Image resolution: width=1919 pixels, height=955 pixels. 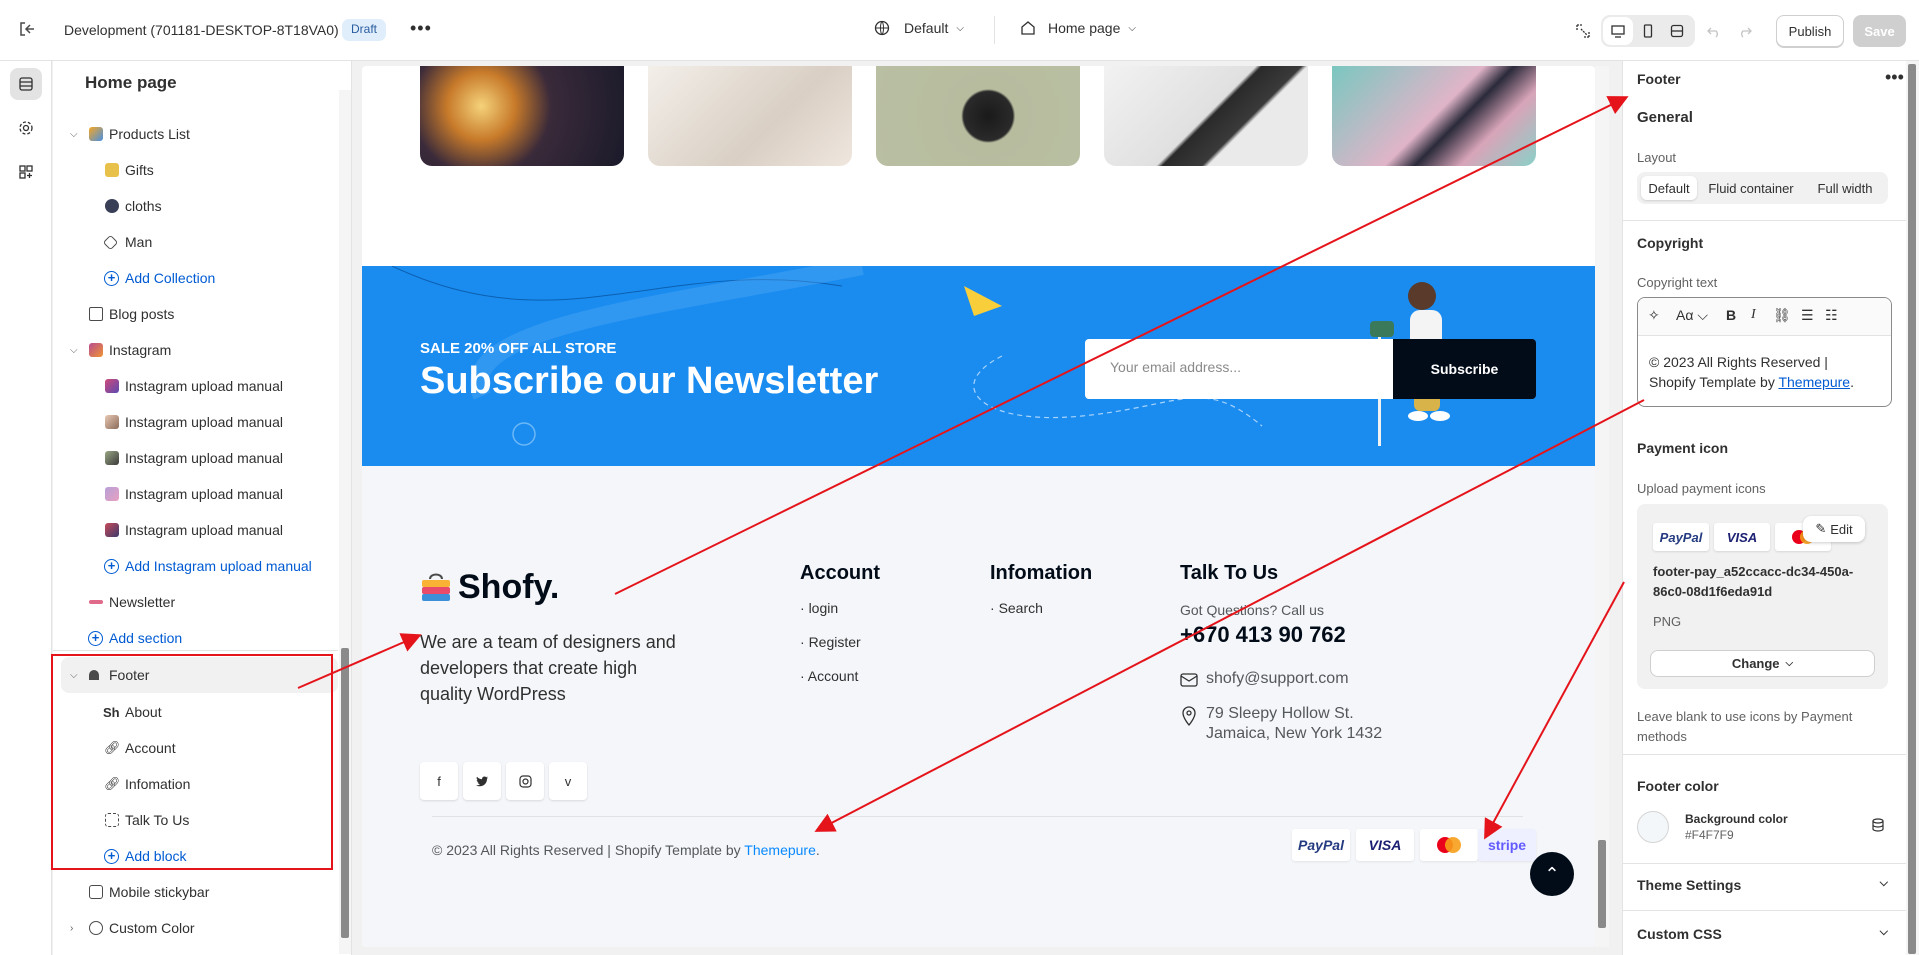 I want to click on twitter-icon, so click(x=482, y=781).